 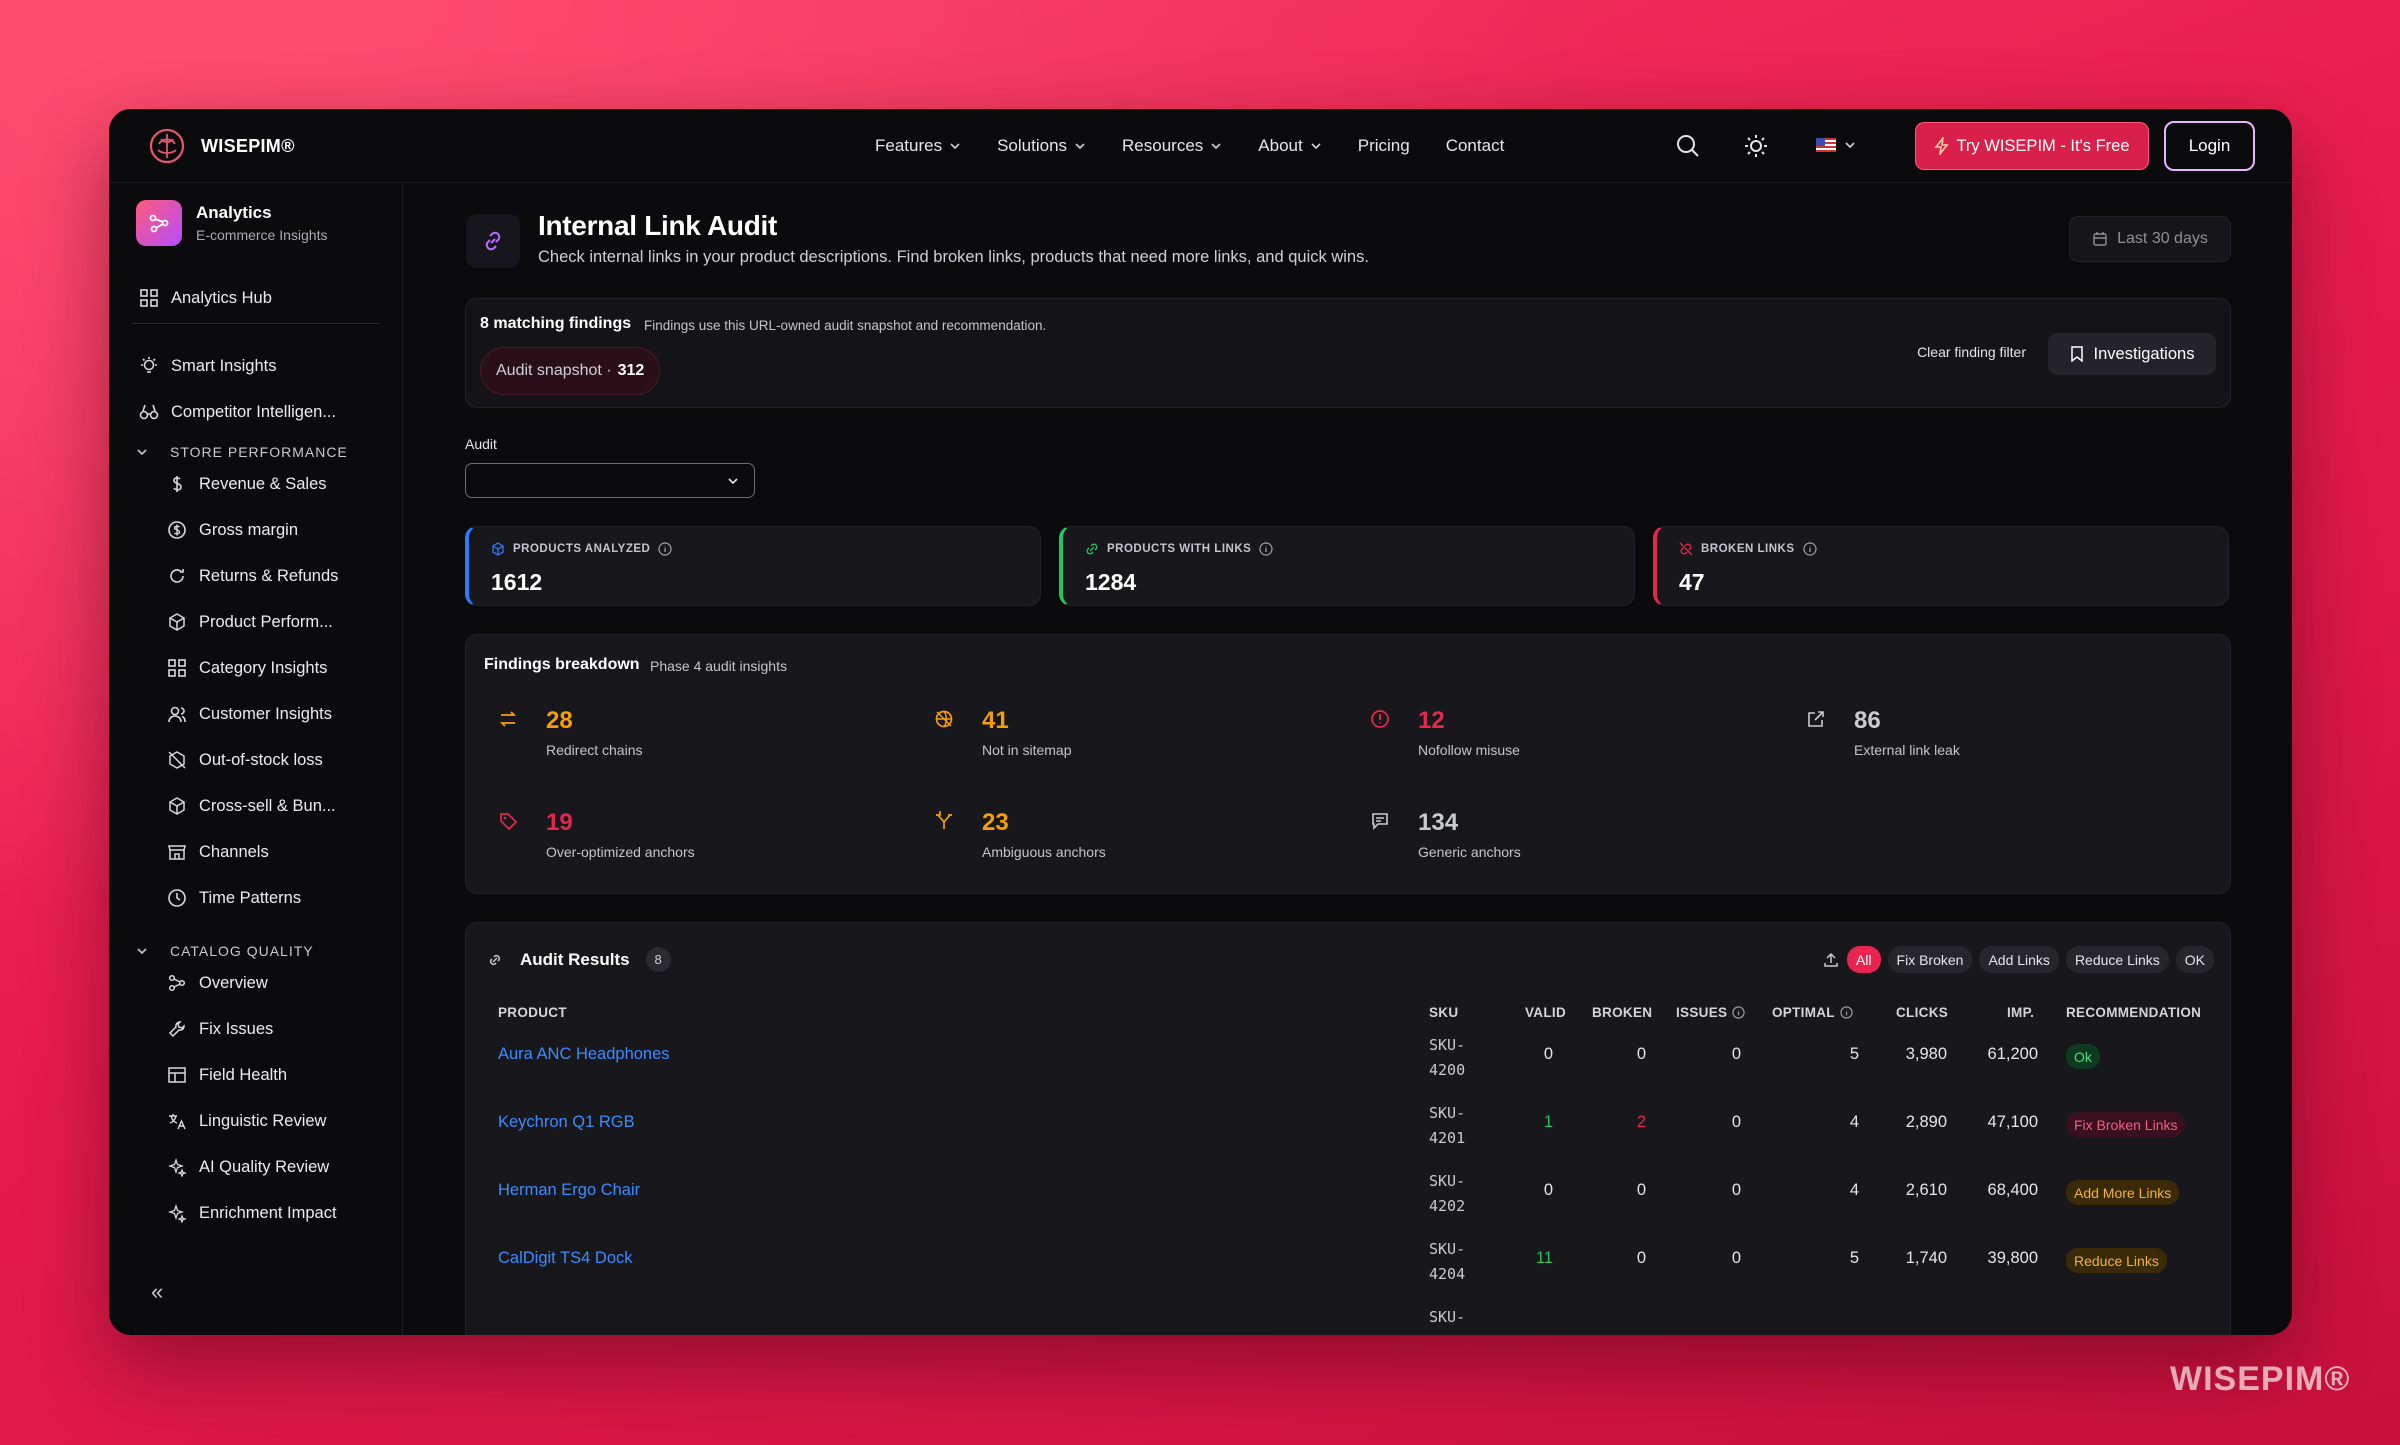 I want to click on cube-icon, so click(x=498, y=549).